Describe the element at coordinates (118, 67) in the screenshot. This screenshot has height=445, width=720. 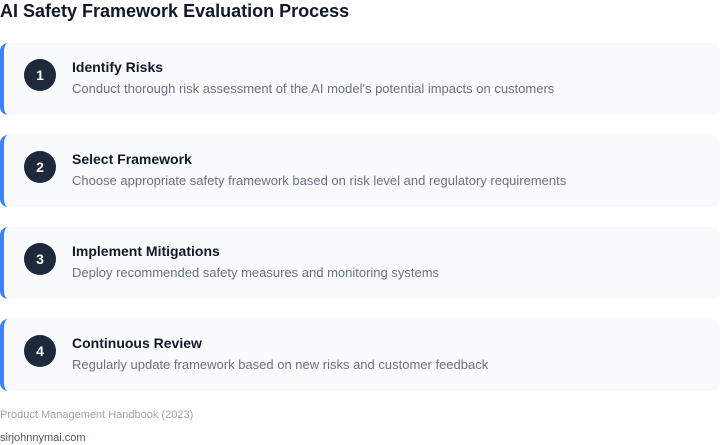
I see `step-heading: Identify Risks` at that location.